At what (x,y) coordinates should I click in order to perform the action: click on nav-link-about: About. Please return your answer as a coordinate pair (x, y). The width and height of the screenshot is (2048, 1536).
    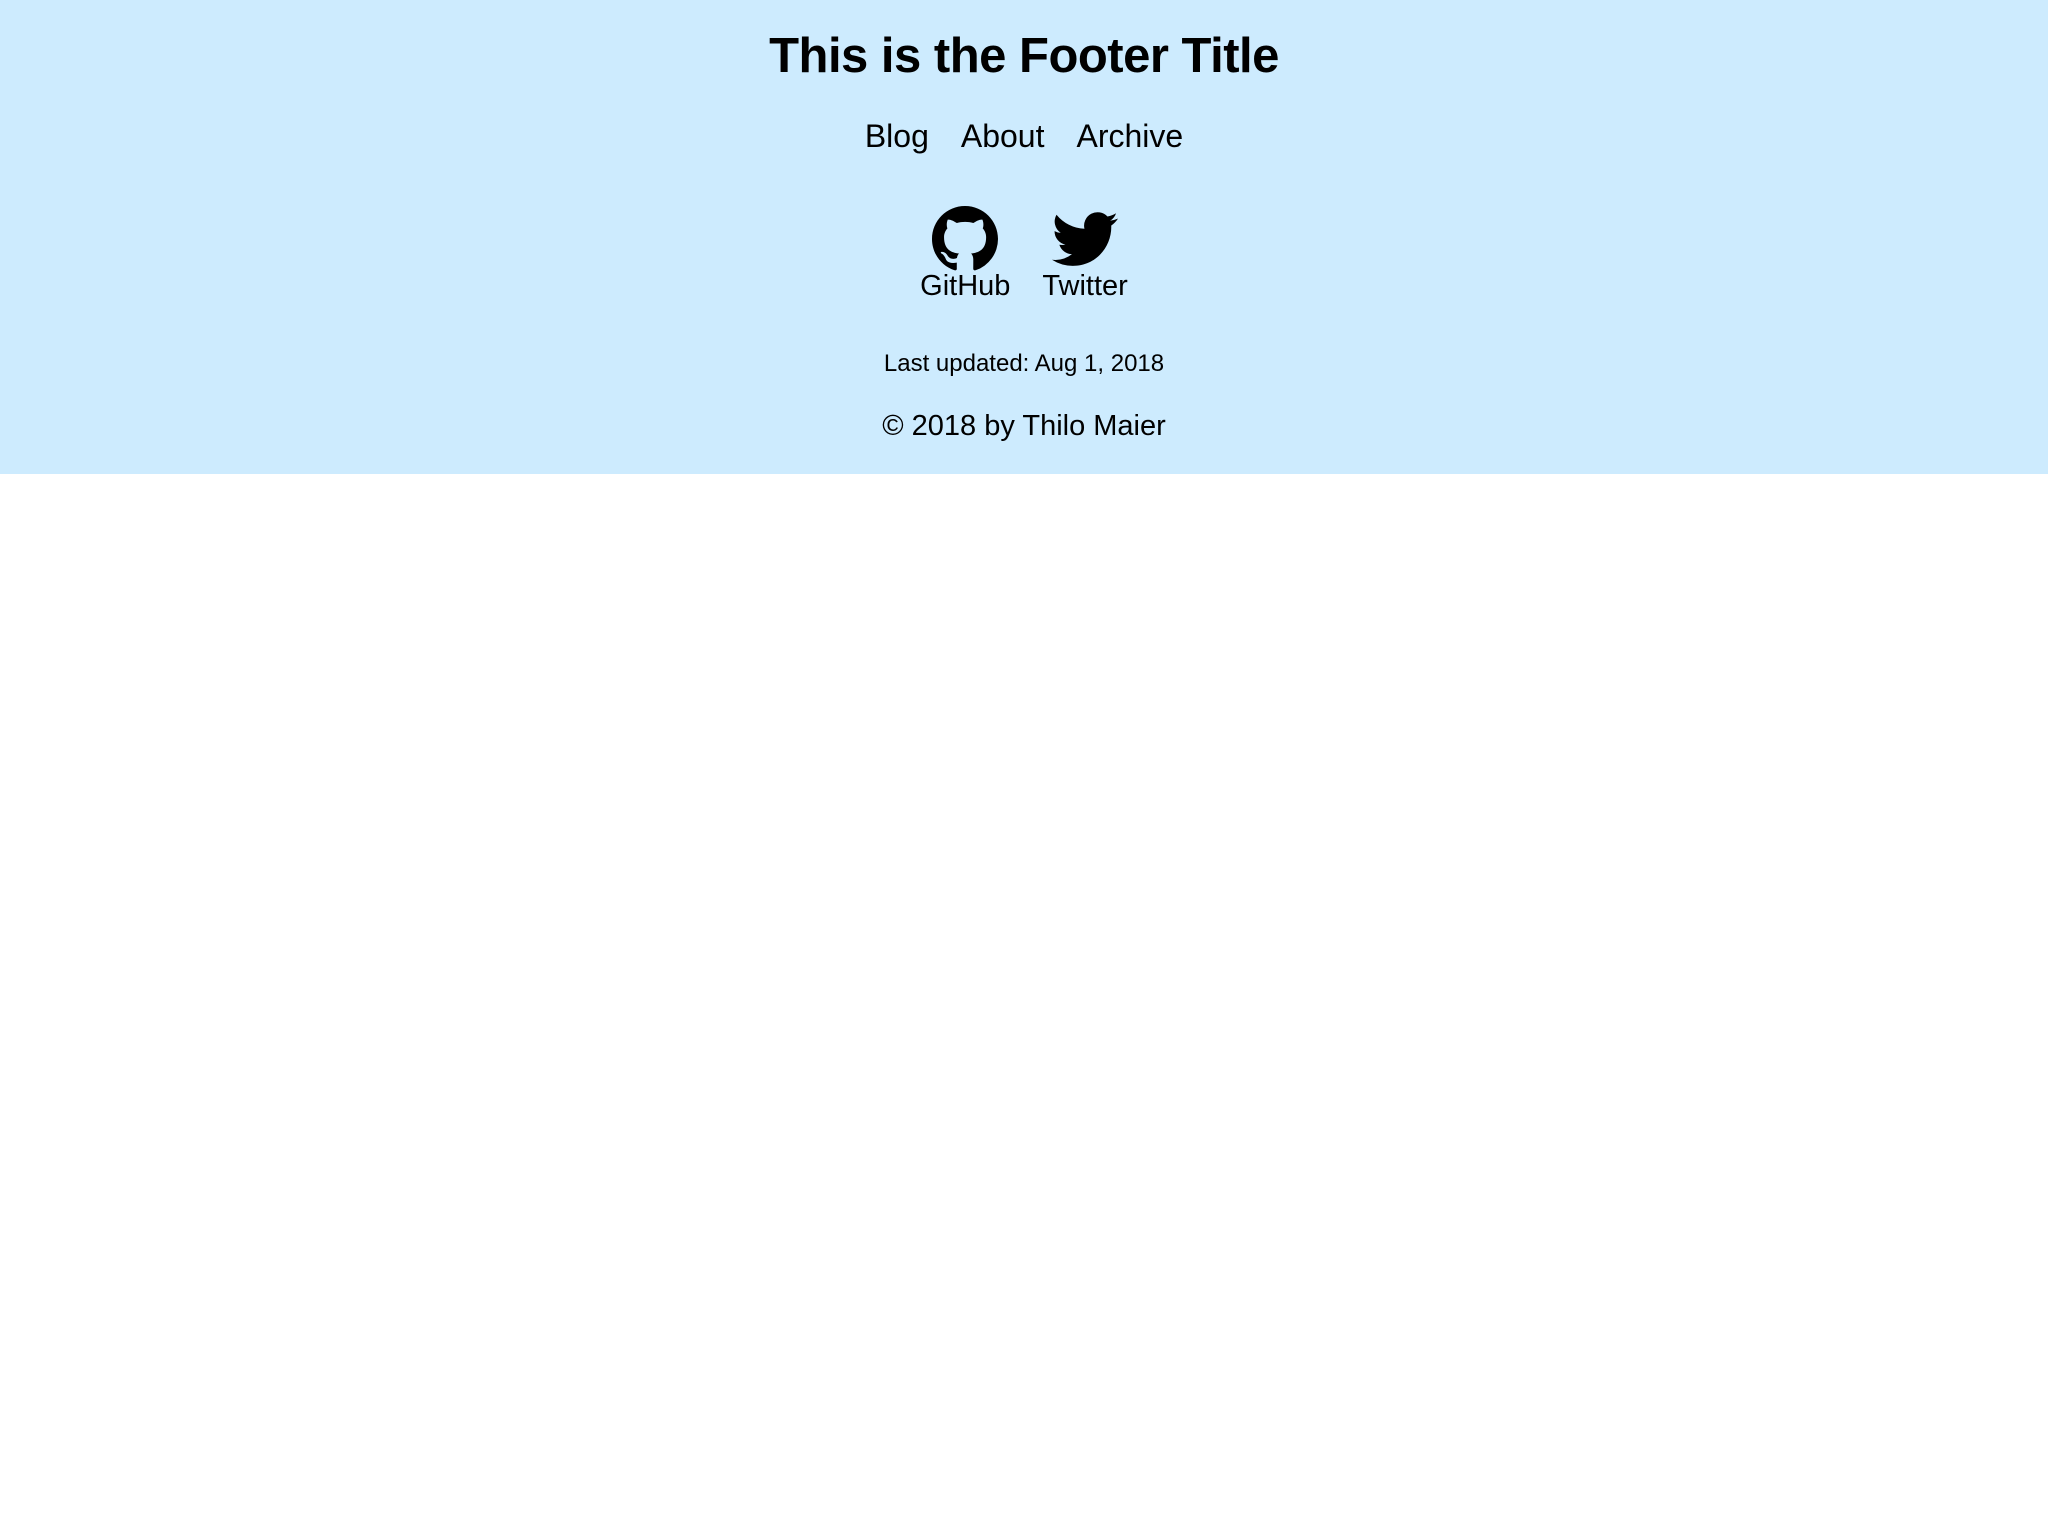
    Looking at the image, I should click on (1003, 136).